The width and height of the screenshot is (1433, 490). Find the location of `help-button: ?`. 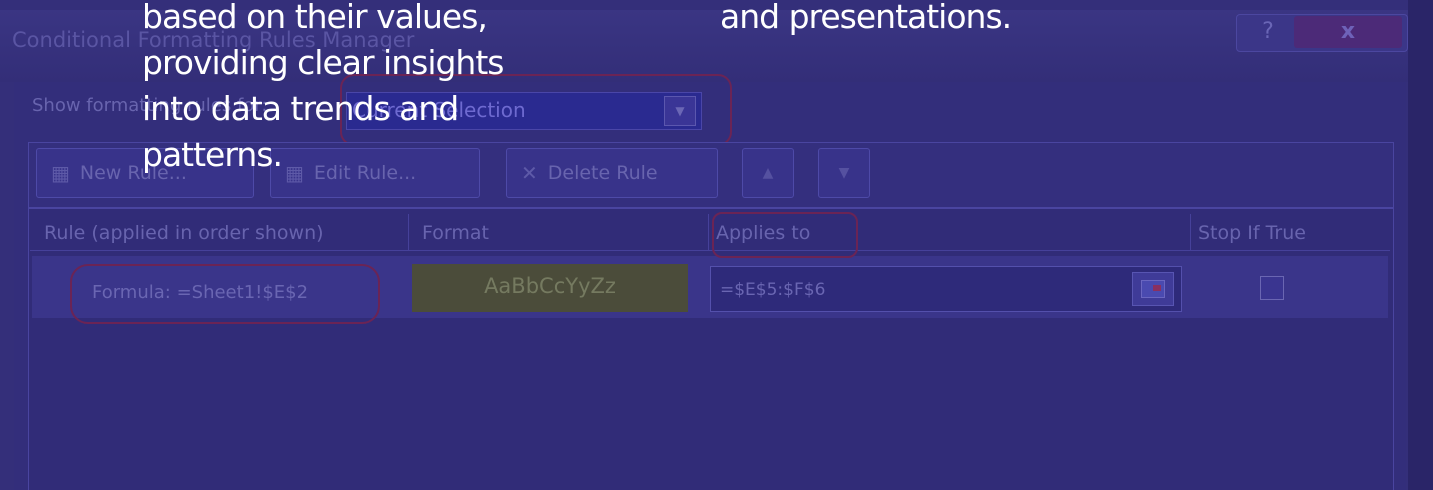

help-button: ? is located at coordinates (1268, 32).